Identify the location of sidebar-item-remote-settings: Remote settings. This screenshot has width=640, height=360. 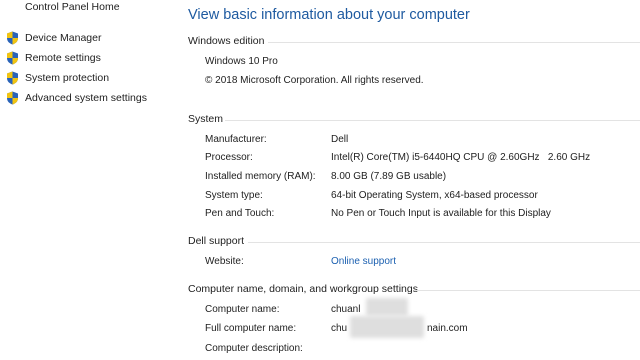
(53, 58).